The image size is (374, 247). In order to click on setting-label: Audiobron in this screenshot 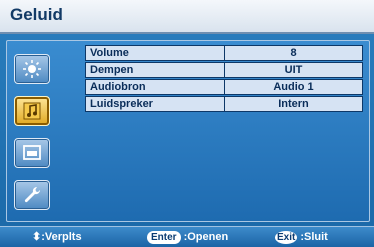, I will do `click(155, 87)`.